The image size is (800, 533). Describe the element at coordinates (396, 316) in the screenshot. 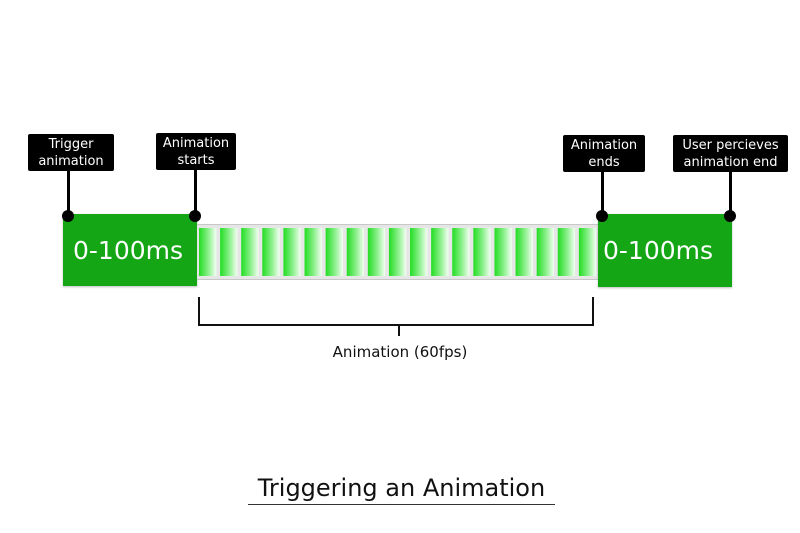

I see `animation-duration-bracket` at that location.